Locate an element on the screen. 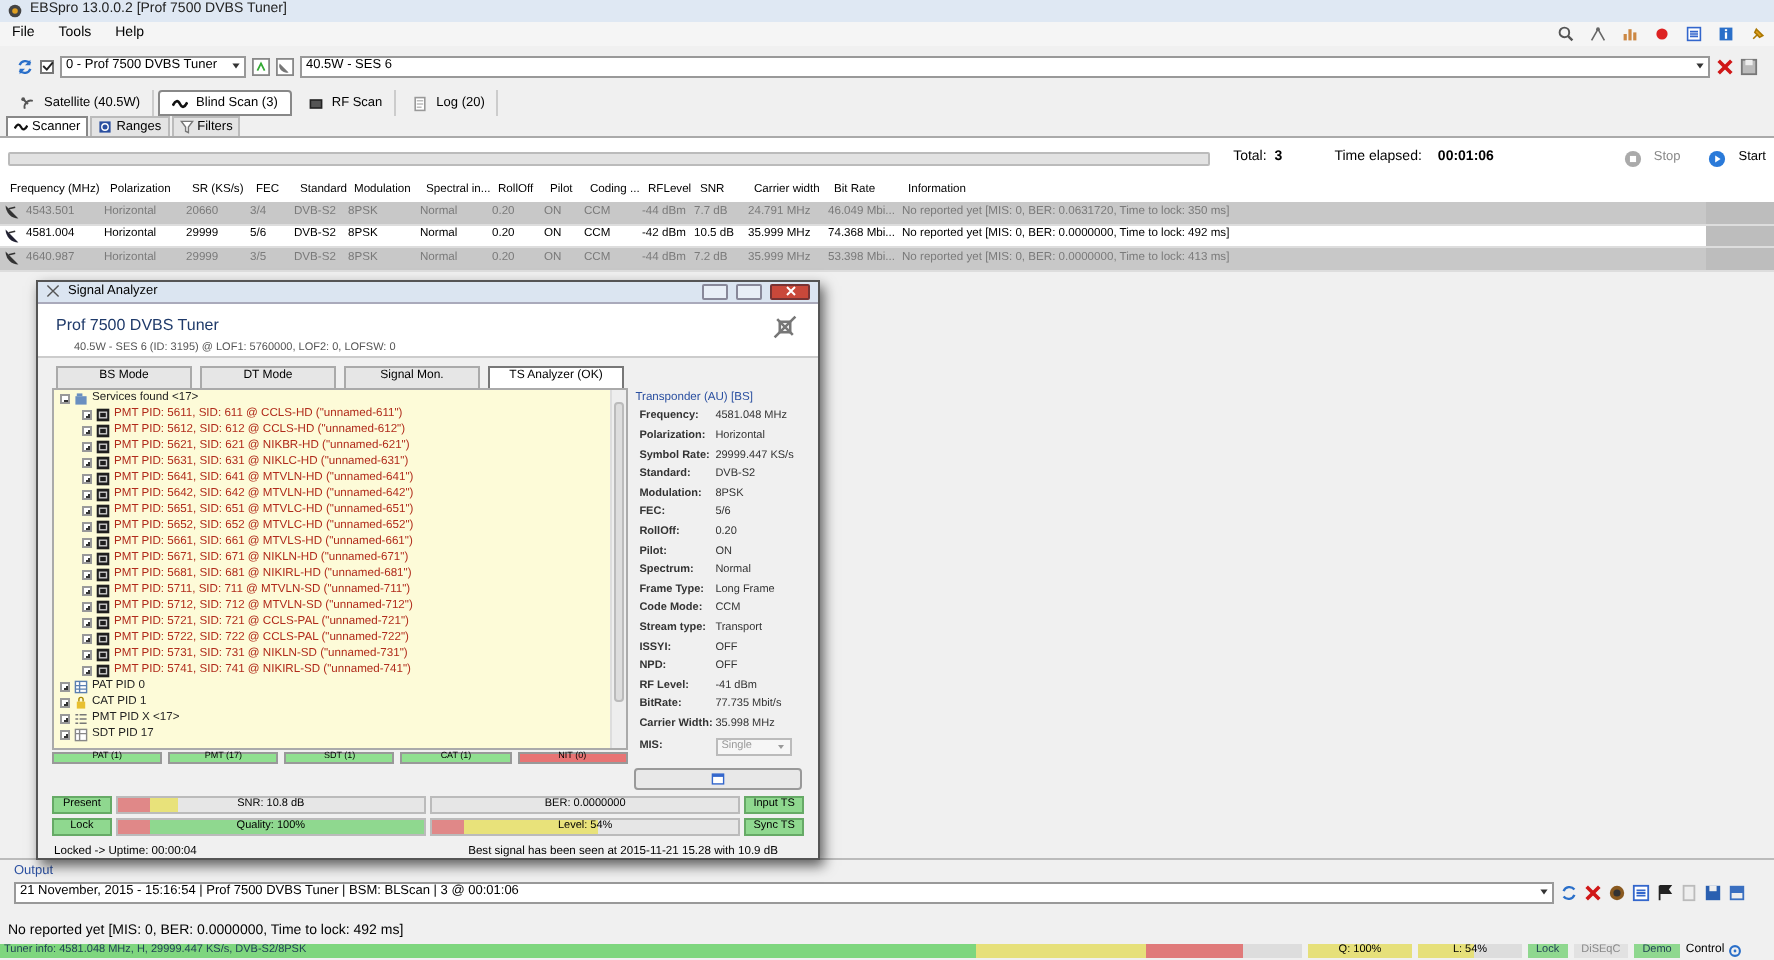 Image resolution: width=1774 pixels, height=960 pixels. gear-icon is located at coordinates (1735, 951).